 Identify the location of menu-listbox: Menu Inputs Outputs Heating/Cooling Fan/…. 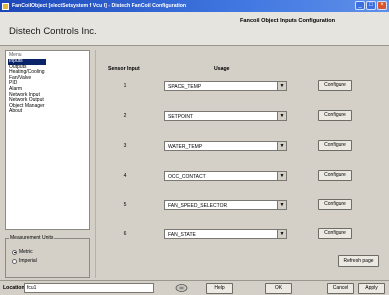
(47, 140).